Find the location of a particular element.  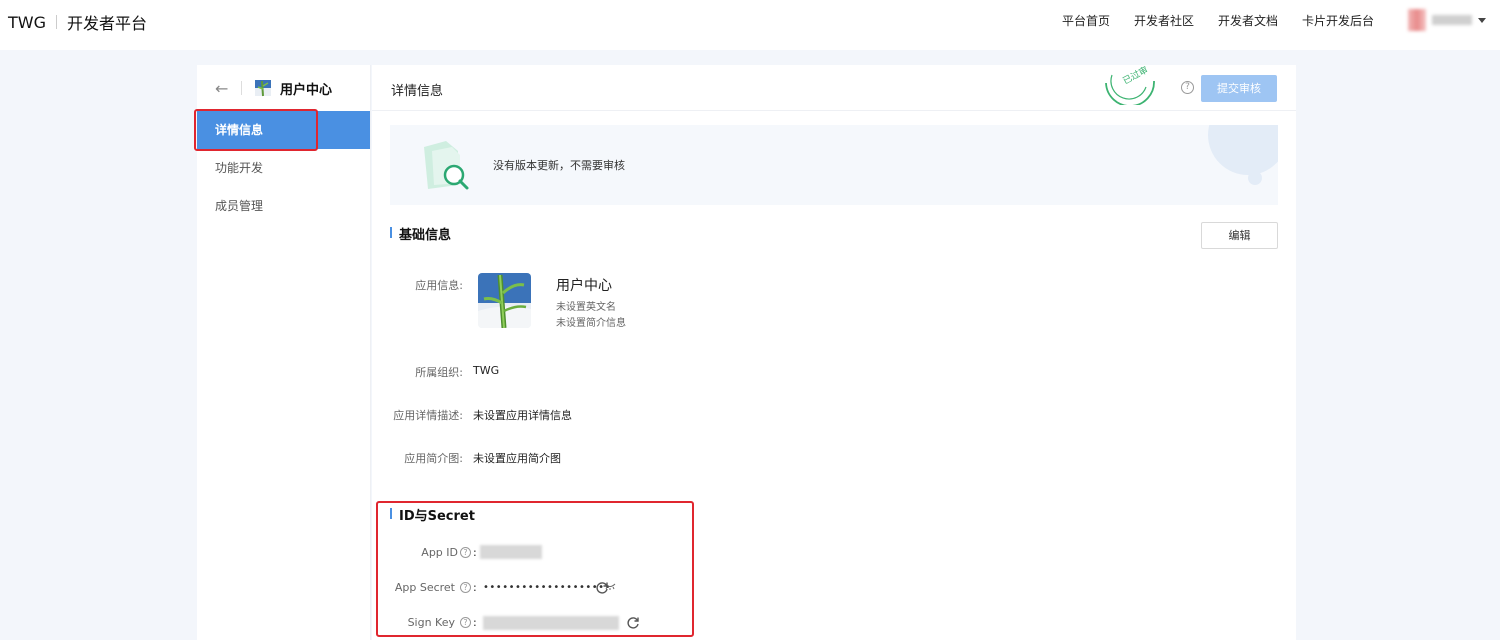

sidebar-divider is located at coordinates (241, 88).